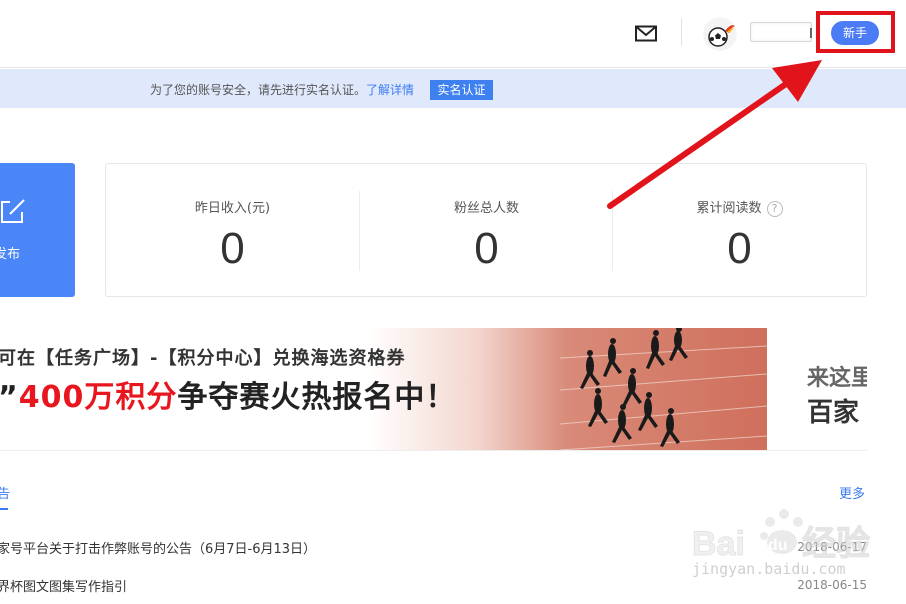  What do you see at coordinates (98, 397) in the screenshot?
I see `headline-highlight: 400万积分` at bounding box center [98, 397].